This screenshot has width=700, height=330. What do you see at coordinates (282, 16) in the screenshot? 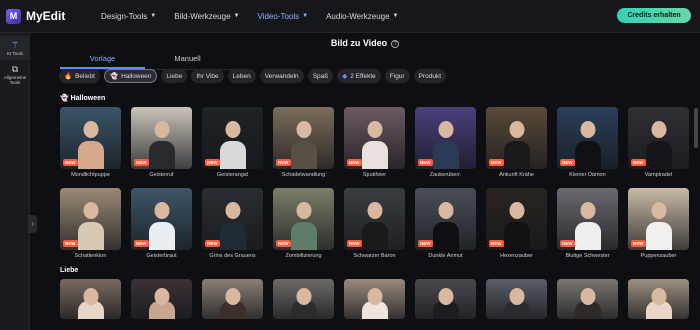
I see `nav-video-tools: Video-Tools ▼` at bounding box center [282, 16].